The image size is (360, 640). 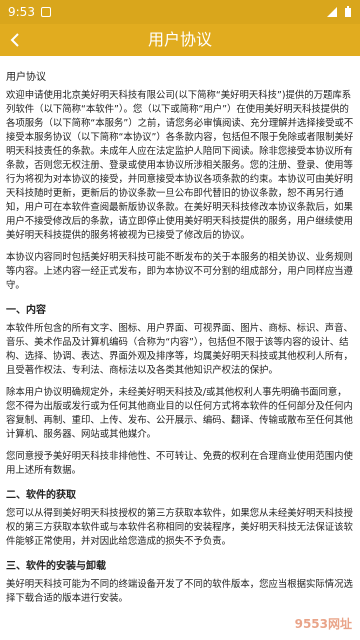 I want to click on page-title: 用户协议, so click(x=179, y=39).